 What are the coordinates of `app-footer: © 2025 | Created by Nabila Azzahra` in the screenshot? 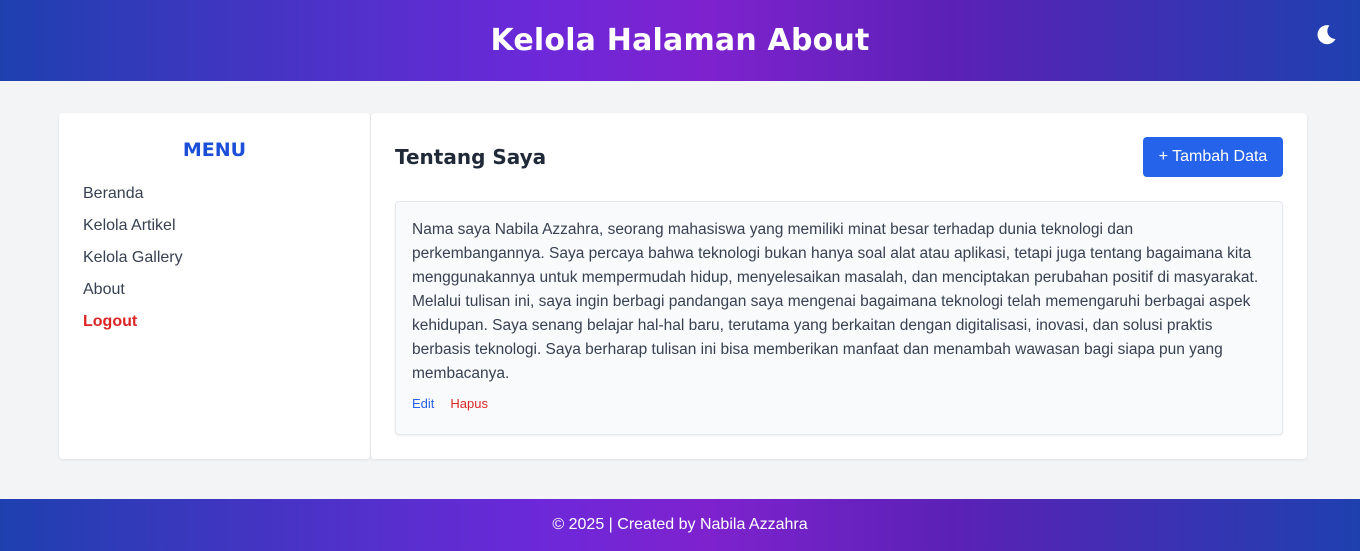 It's located at (680, 525).